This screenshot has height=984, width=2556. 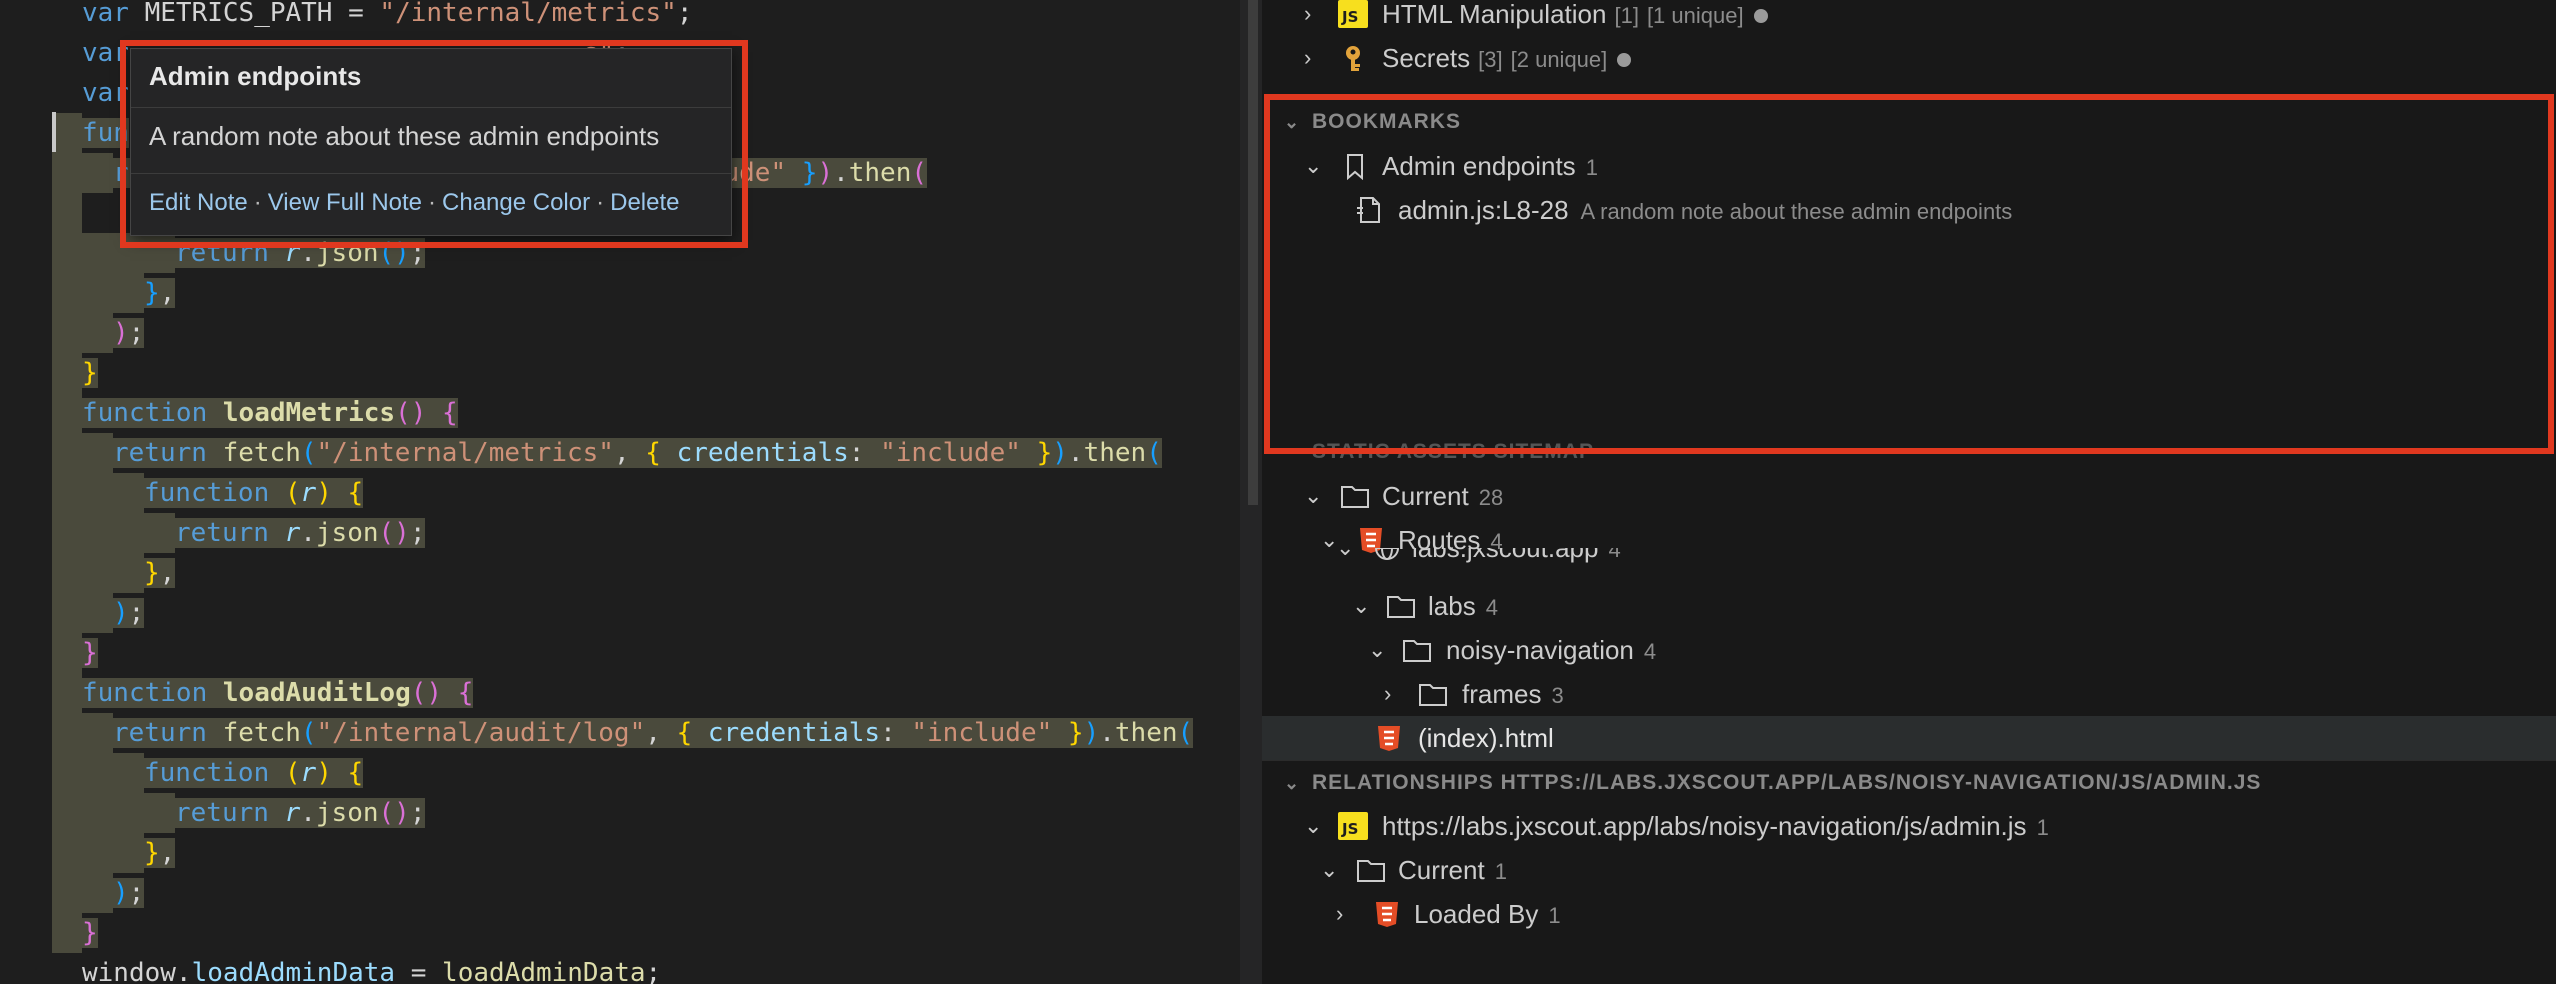 What do you see at coordinates (1909, 452) in the screenshot?
I see `sitemap-section-header: STATIC ASSETS SITEMAP` at bounding box center [1909, 452].